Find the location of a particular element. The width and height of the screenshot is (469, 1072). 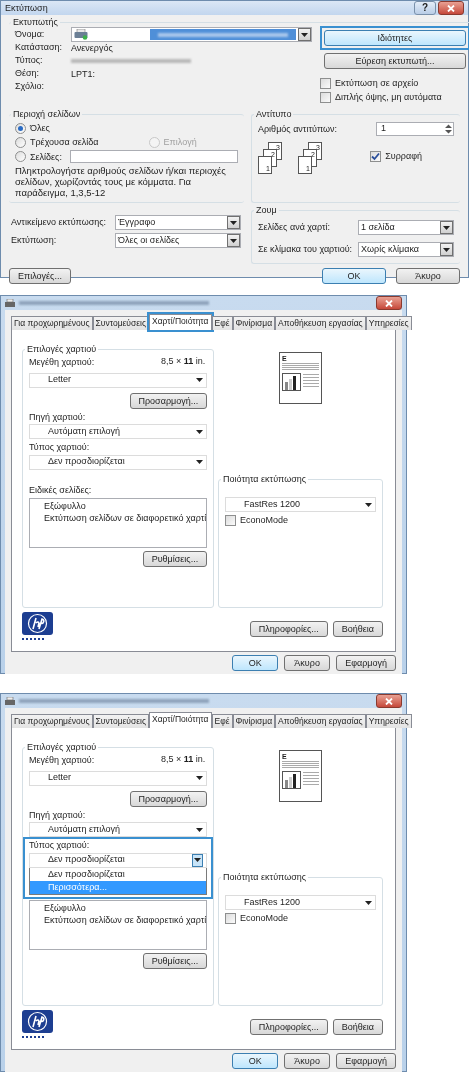

group-label: Ποιότητα εκτύπωσης is located at coordinates (265, 479).